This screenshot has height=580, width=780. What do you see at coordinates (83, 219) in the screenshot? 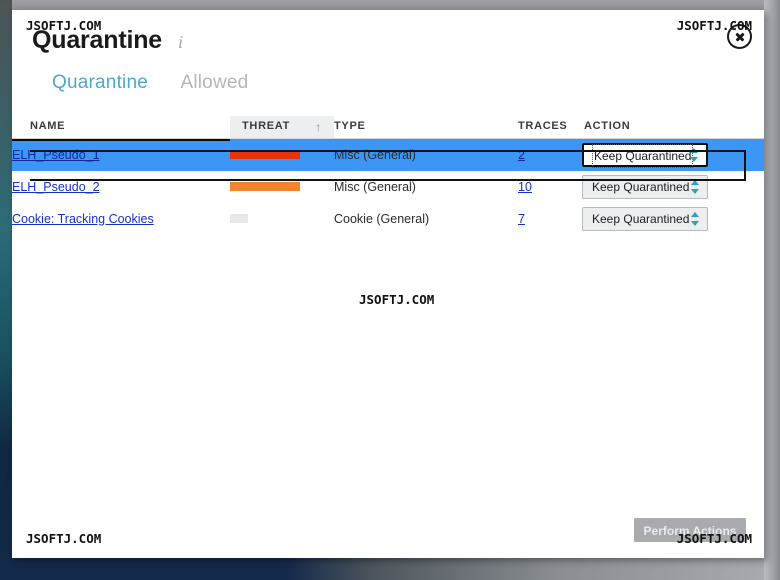
I see `quarantine-item-link: Cookie: Tracking Cookies` at bounding box center [83, 219].